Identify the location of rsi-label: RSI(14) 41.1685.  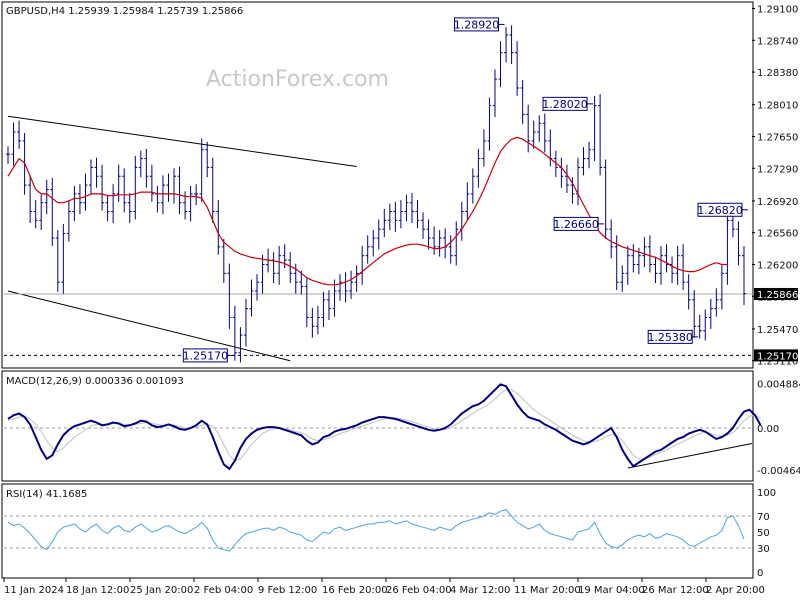
(46, 494).